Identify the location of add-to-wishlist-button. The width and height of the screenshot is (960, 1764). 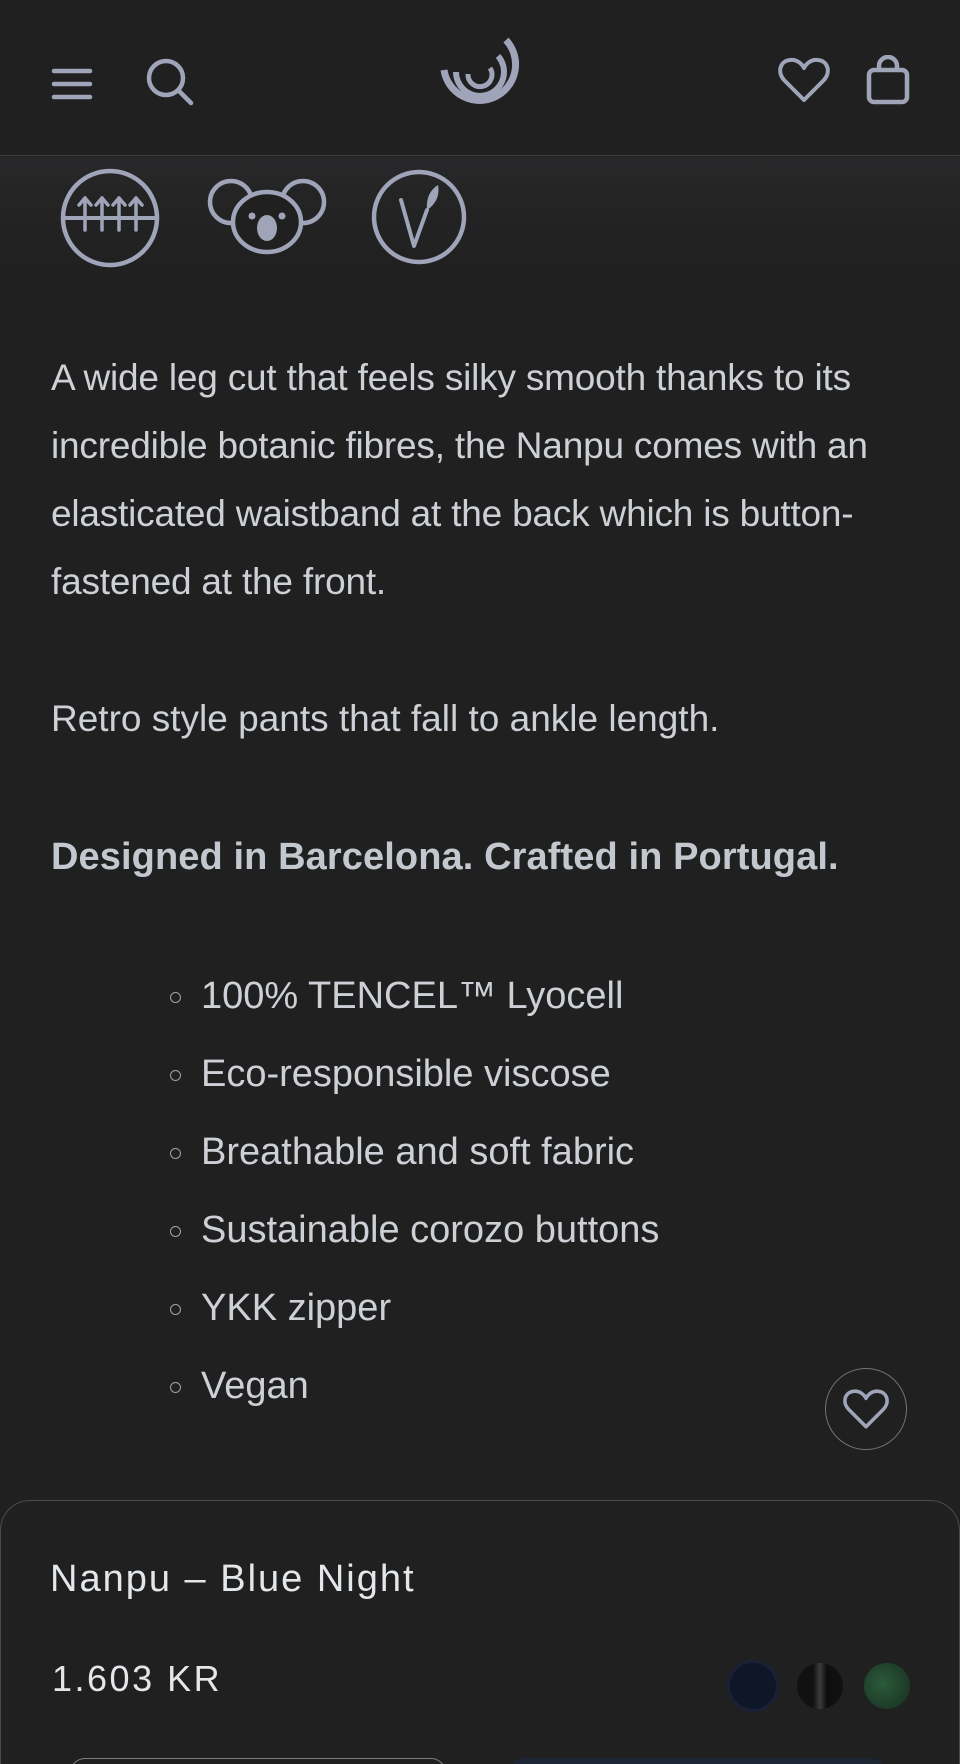
(866, 1409).